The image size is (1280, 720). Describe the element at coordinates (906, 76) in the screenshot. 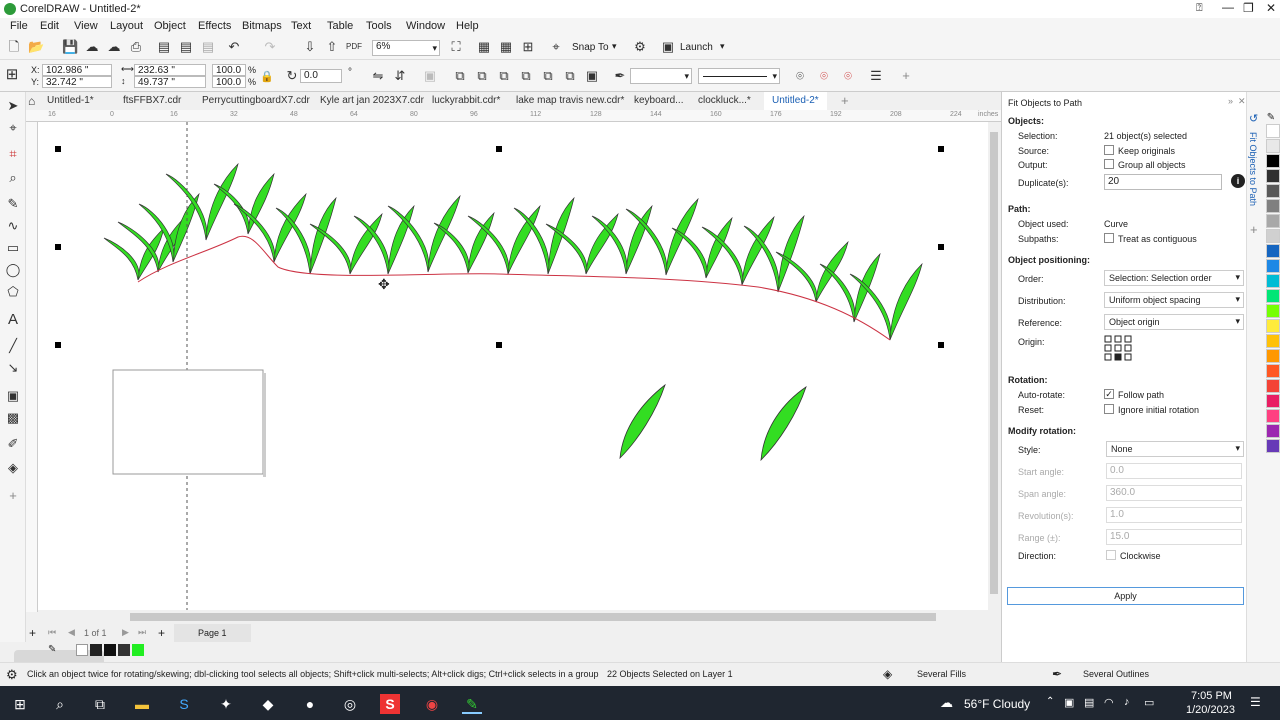

I see `add-icon: +` at that location.